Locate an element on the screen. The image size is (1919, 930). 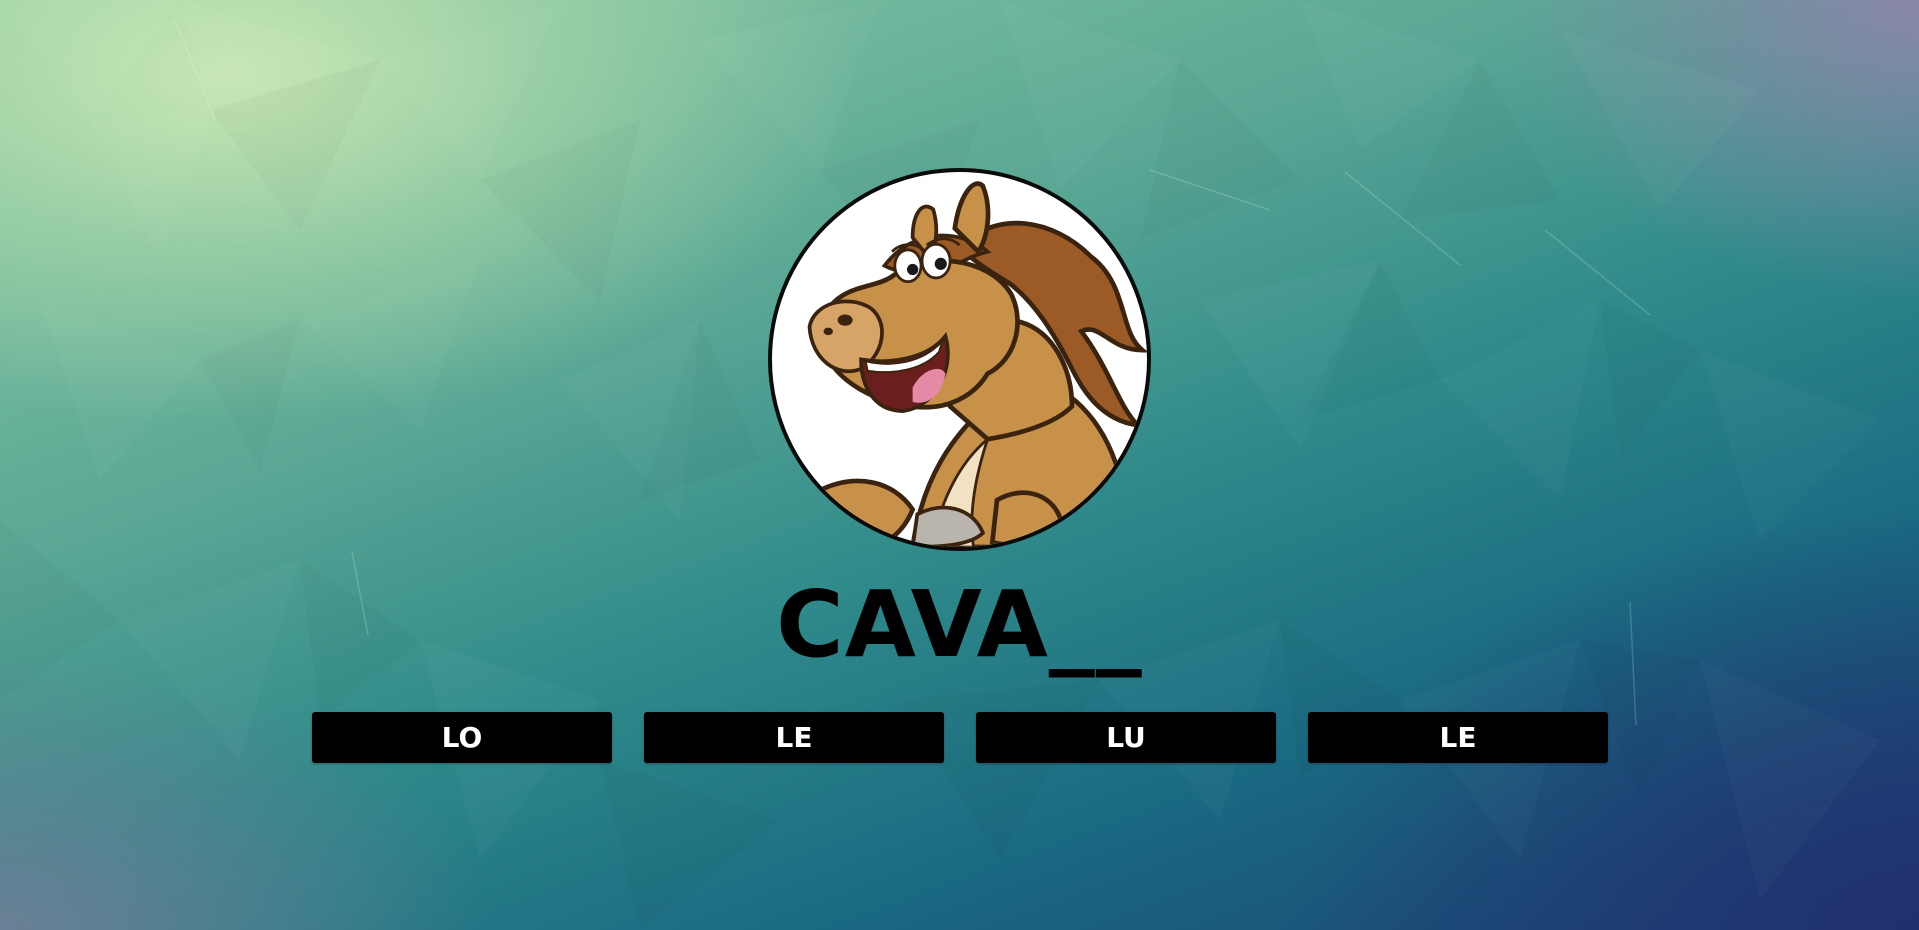
nav-button-le-1: LE is located at coordinates (794, 737).